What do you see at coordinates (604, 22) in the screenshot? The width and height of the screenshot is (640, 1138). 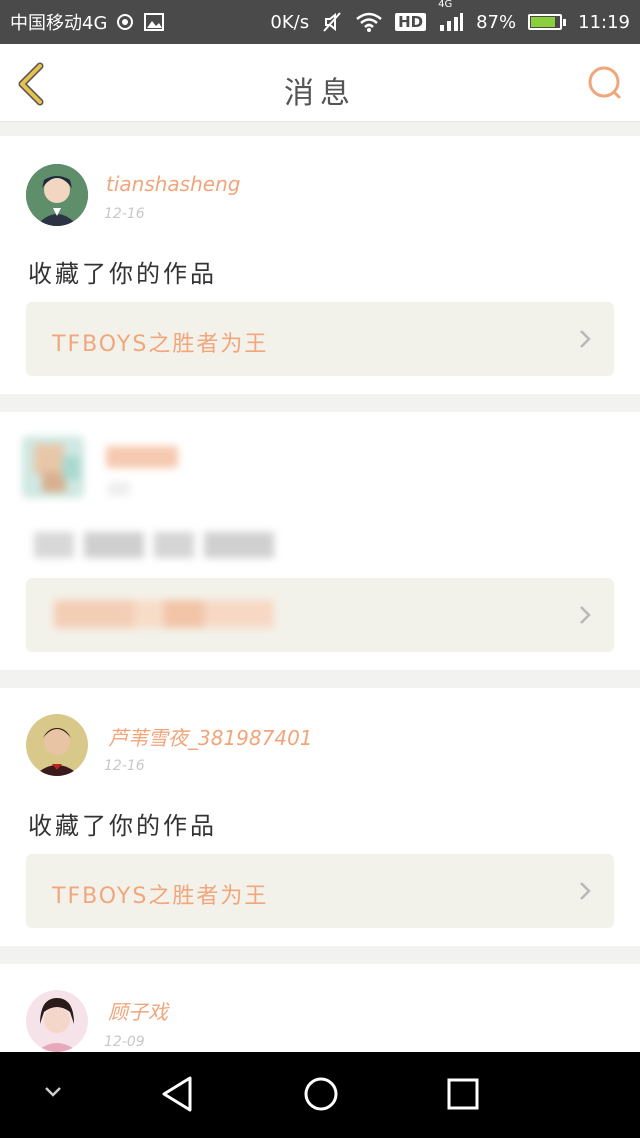 I see `clock: 11:19` at bounding box center [604, 22].